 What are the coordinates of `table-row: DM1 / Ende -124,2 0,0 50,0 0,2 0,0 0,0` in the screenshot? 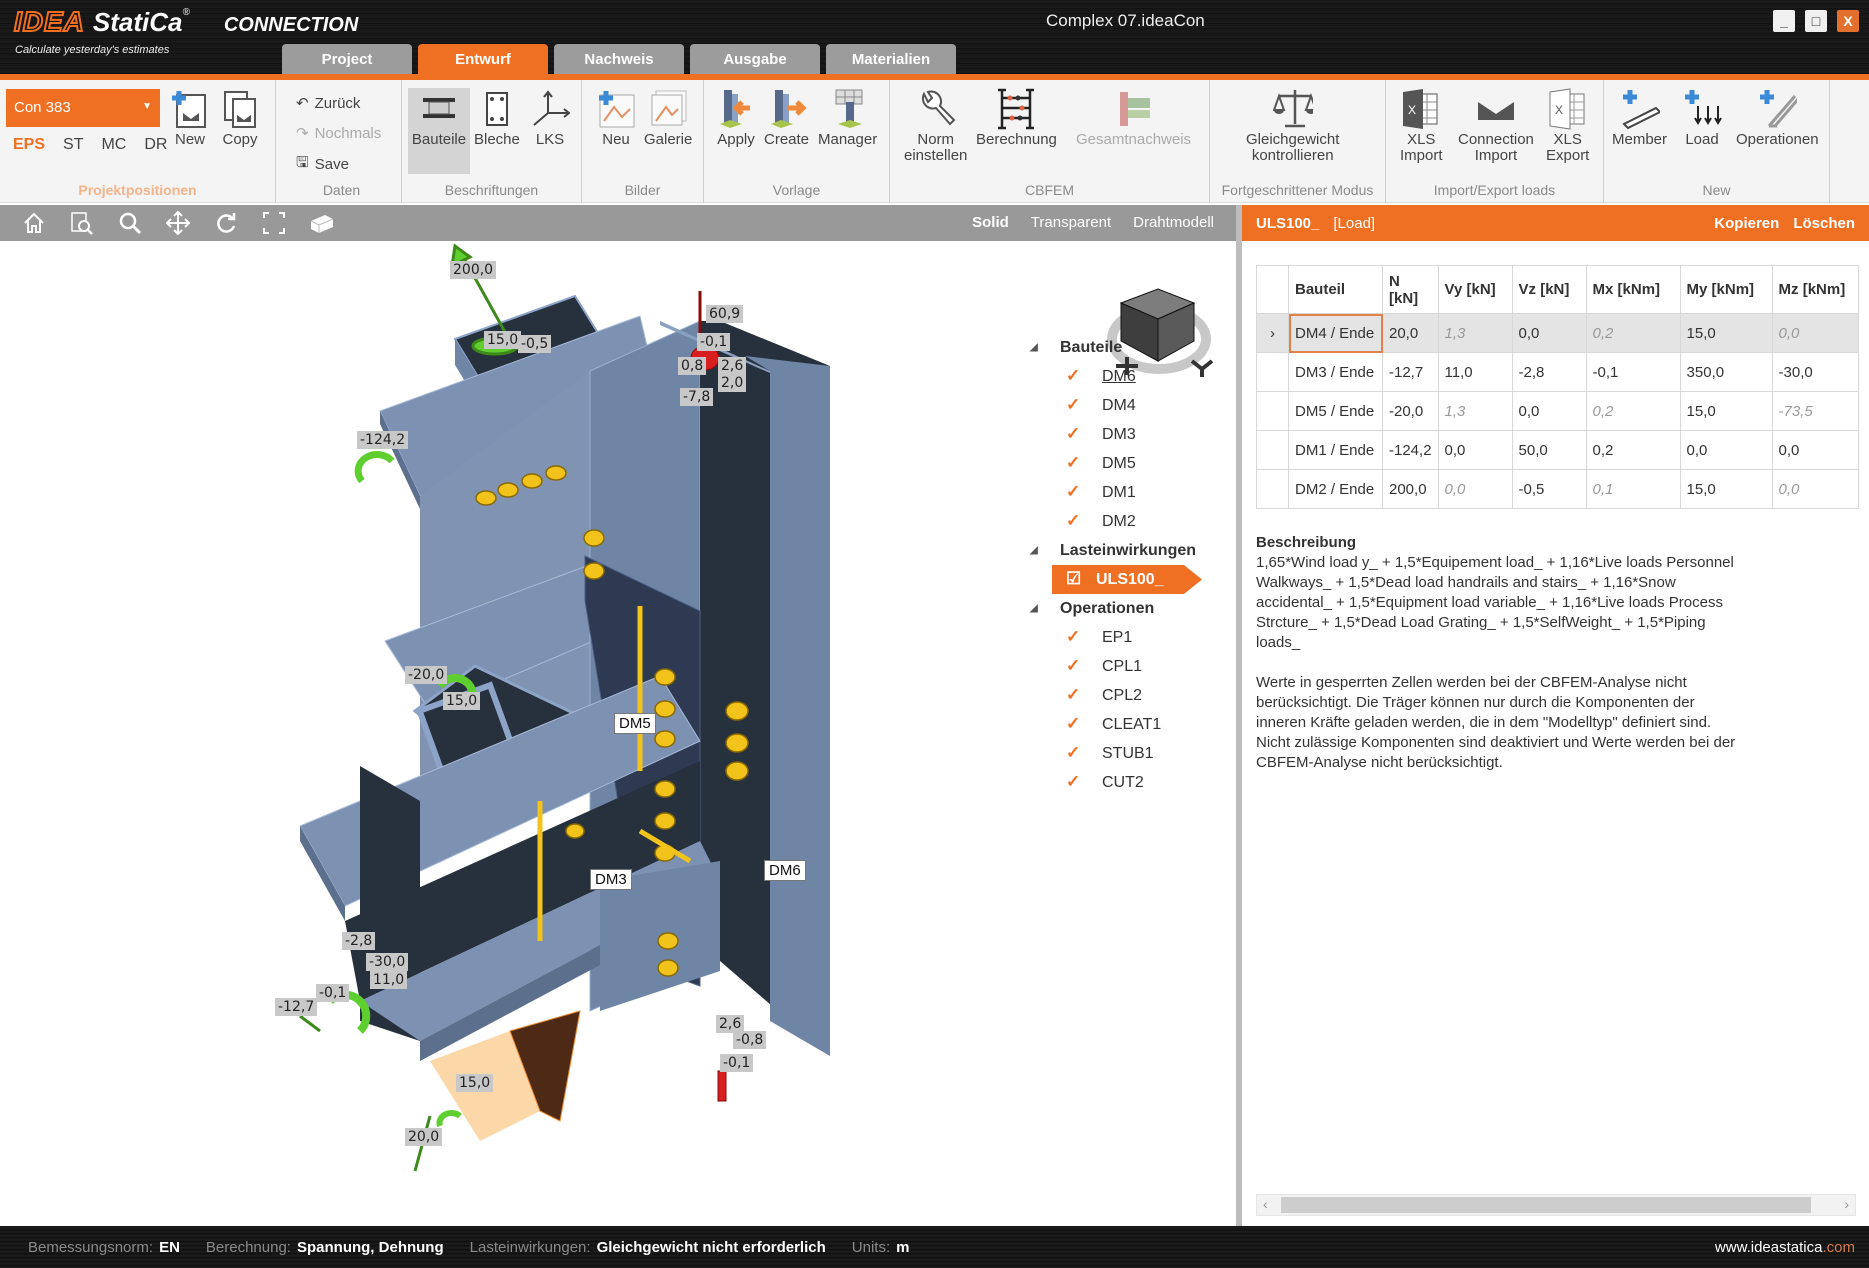 It's located at (1557, 450).